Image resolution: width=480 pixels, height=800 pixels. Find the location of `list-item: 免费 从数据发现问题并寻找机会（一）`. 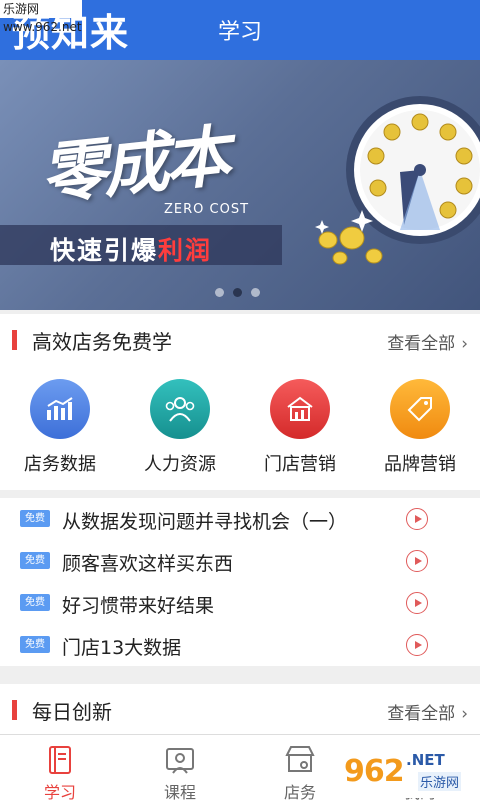

list-item: 免费 从数据发现问题并寻找机会（一） is located at coordinates (240, 519).